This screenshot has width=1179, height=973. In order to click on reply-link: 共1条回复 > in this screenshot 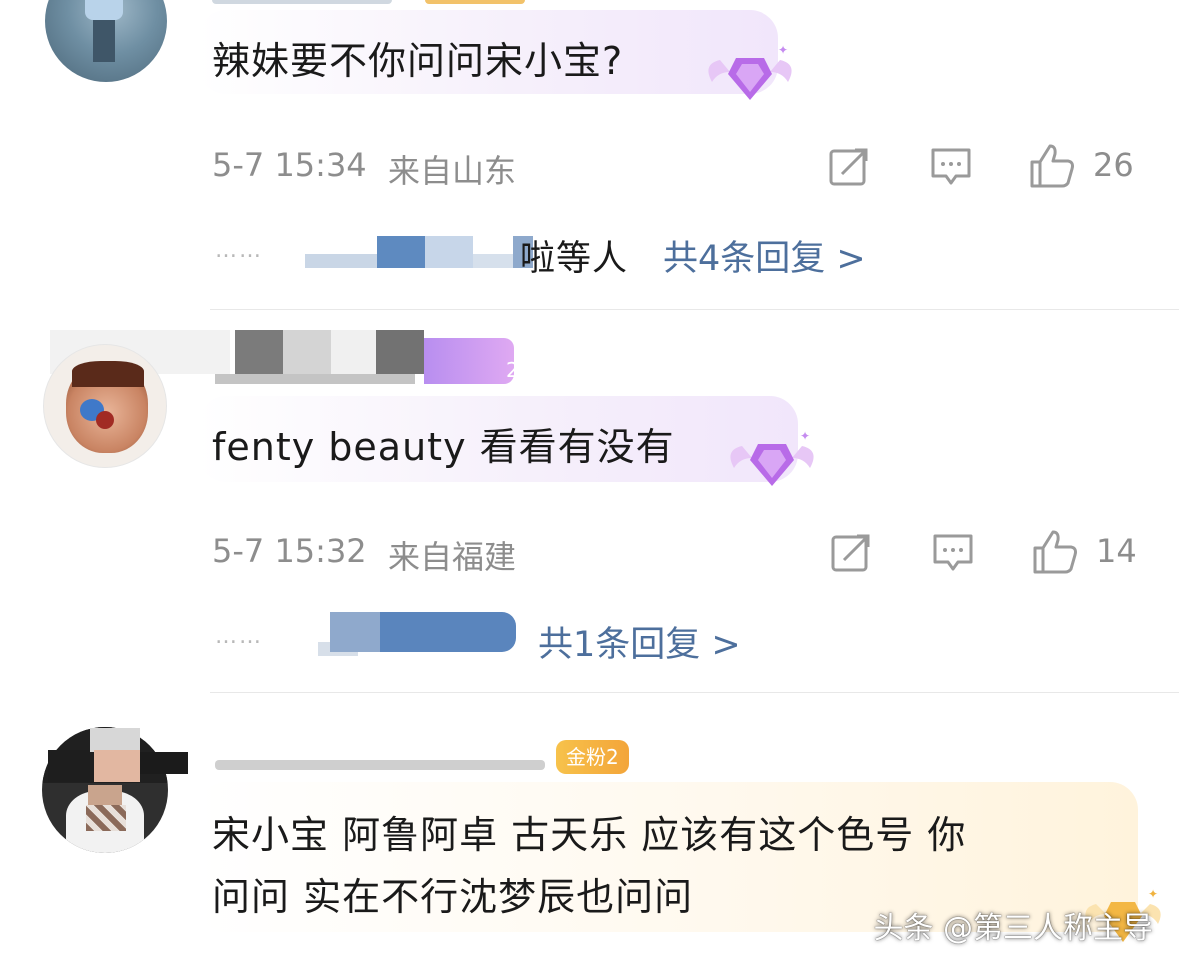, I will do `click(639, 641)`.